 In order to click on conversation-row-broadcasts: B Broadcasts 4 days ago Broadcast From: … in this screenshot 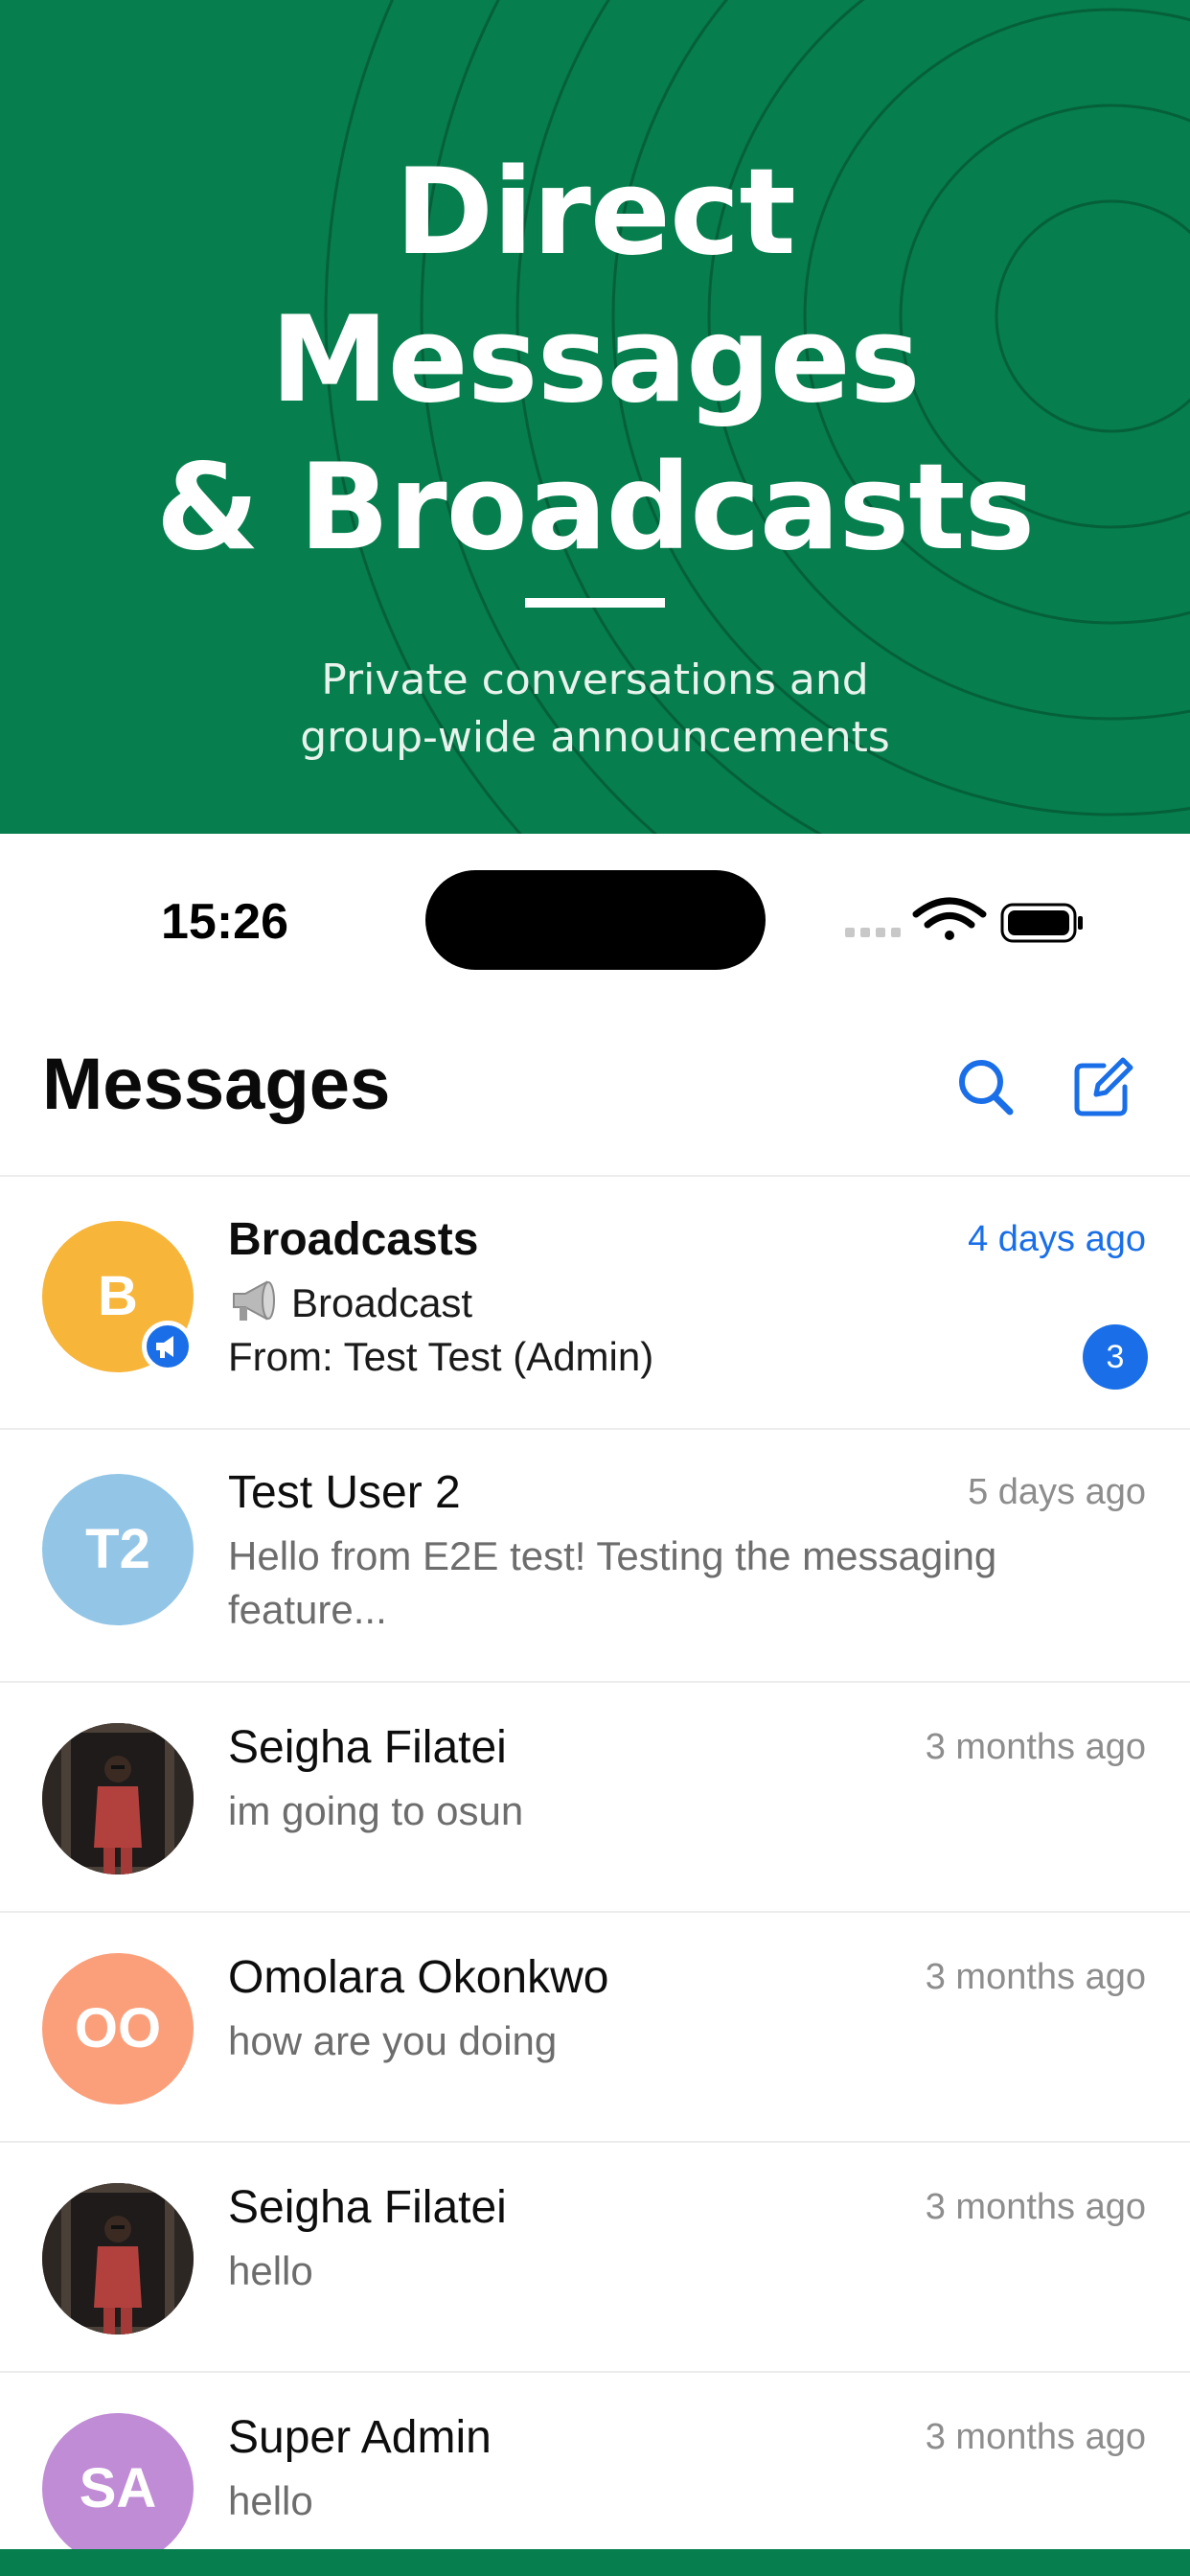, I will do `click(595, 1301)`.